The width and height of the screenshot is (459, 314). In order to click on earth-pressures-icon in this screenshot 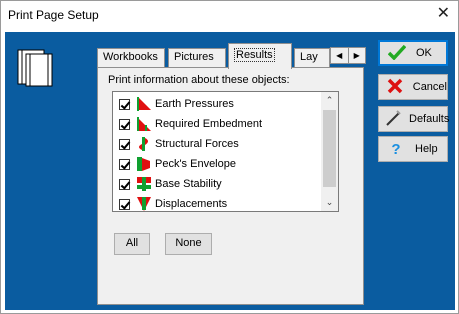, I will do `click(144, 104)`.